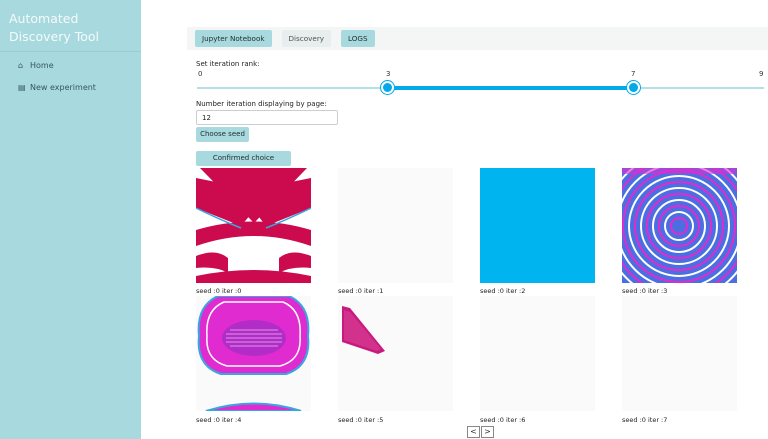 The image size is (768, 439). I want to click on tab-logs: LOGS, so click(358, 38).